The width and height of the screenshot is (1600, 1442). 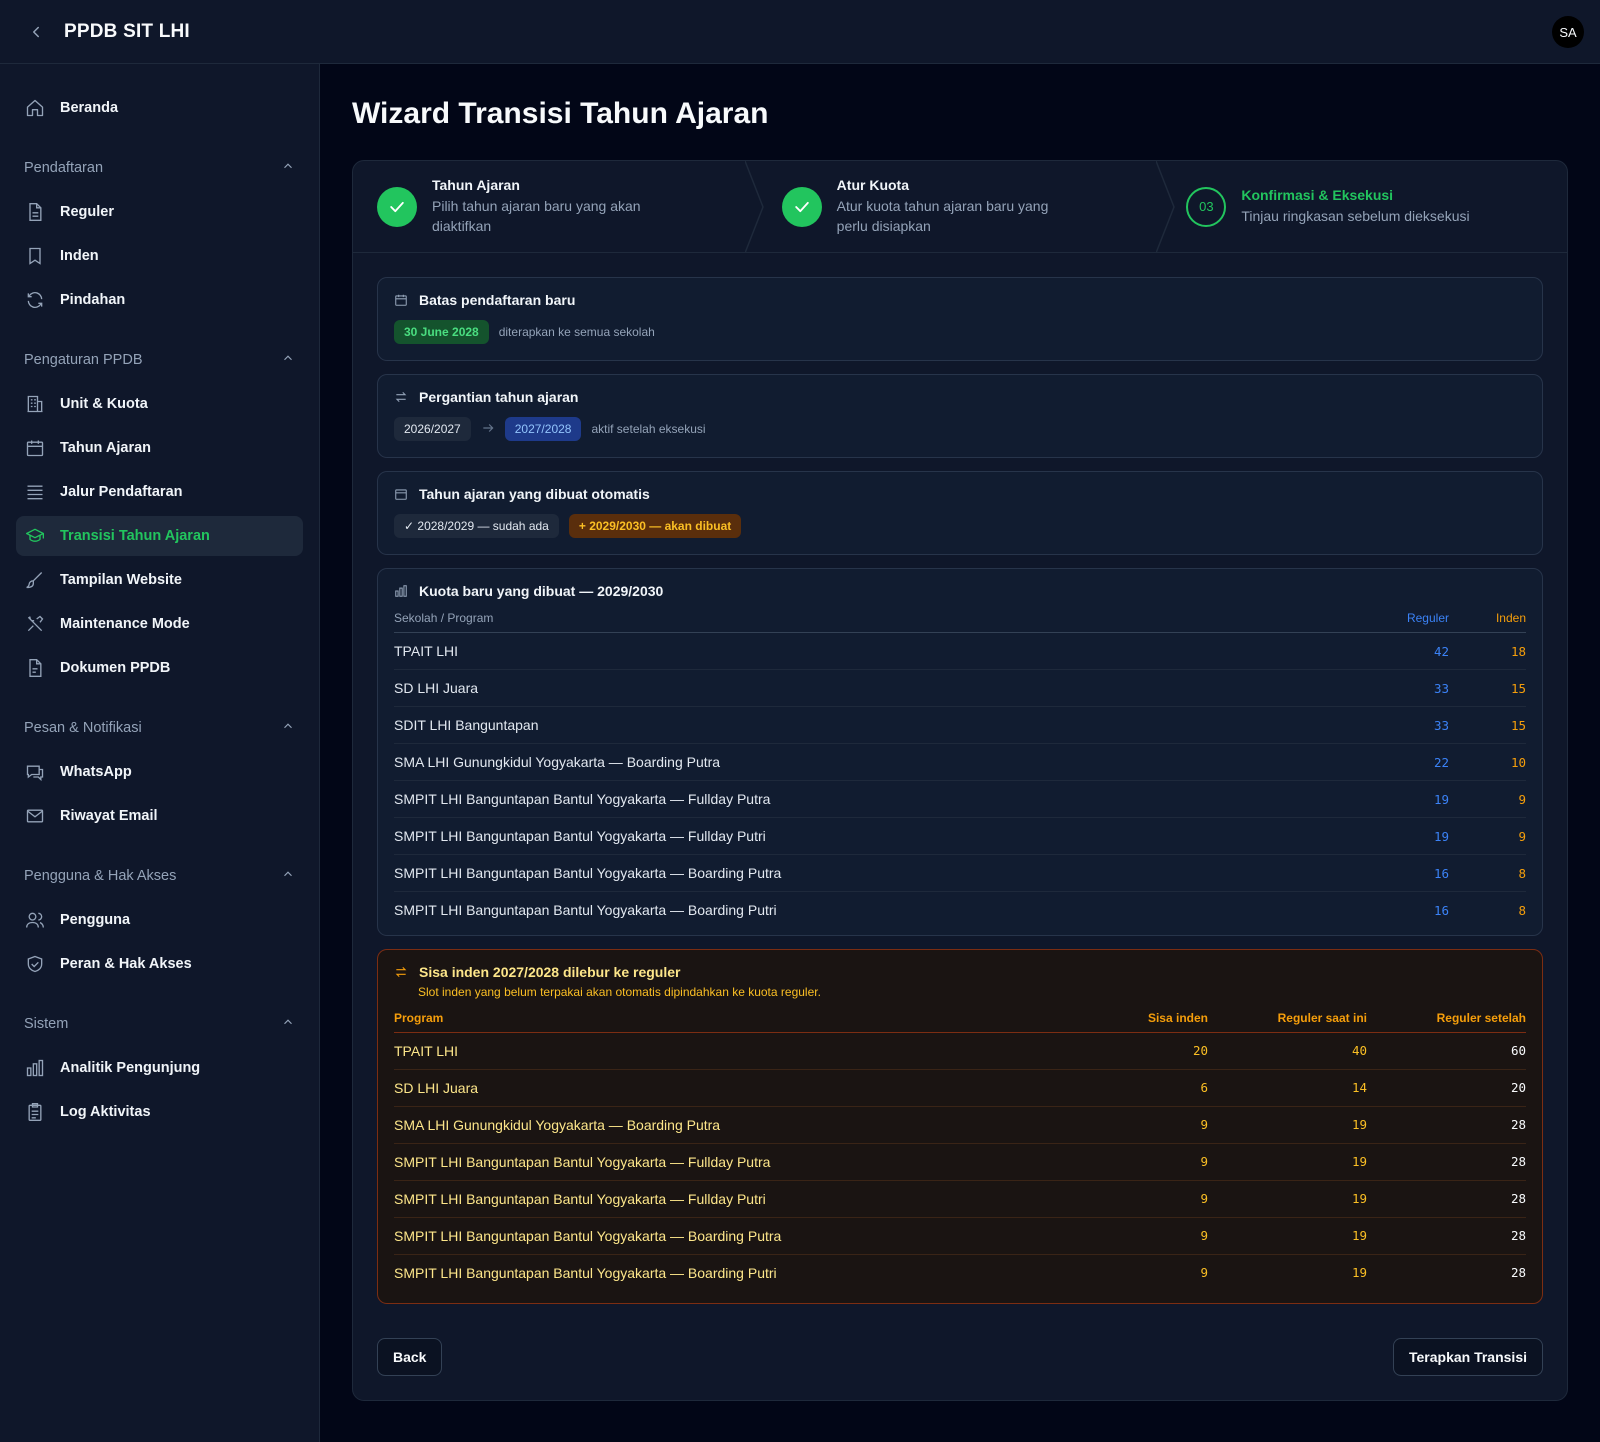 What do you see at coordinates (1446, 1021) in the screenshot?
I see `column-header-reguler-setelah: Reguler setelah` at bounding box center [1446, 1021].